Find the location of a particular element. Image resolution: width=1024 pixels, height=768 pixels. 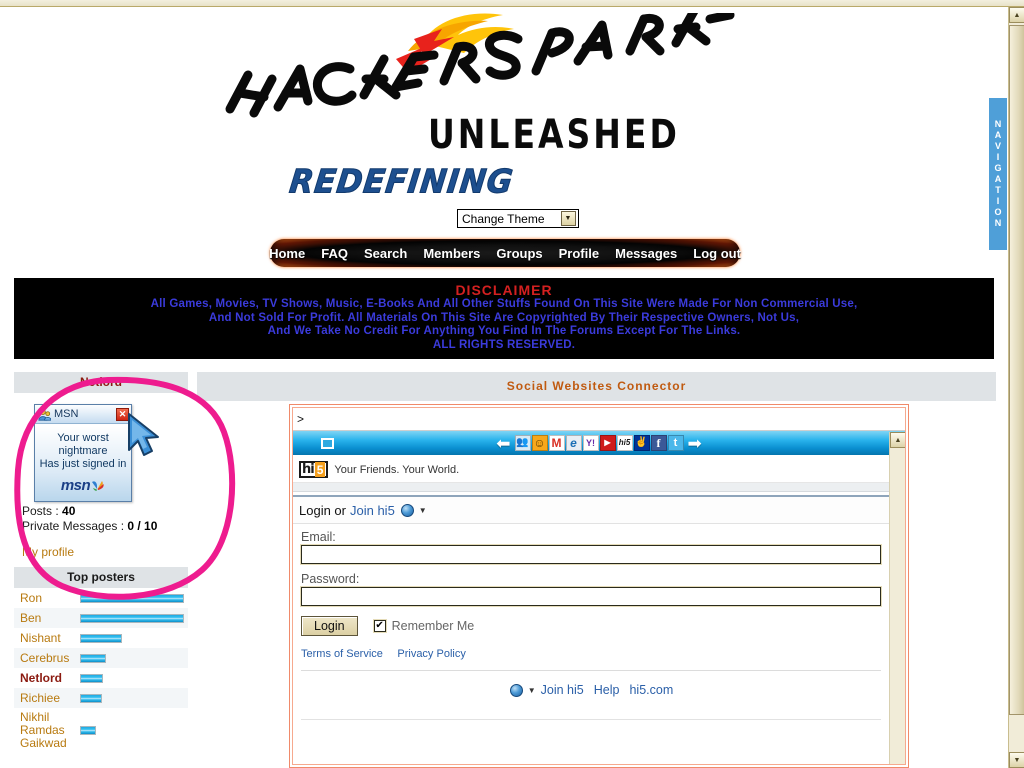

yahoo-mail-icon: Y! is located at coordinates (590, 443).